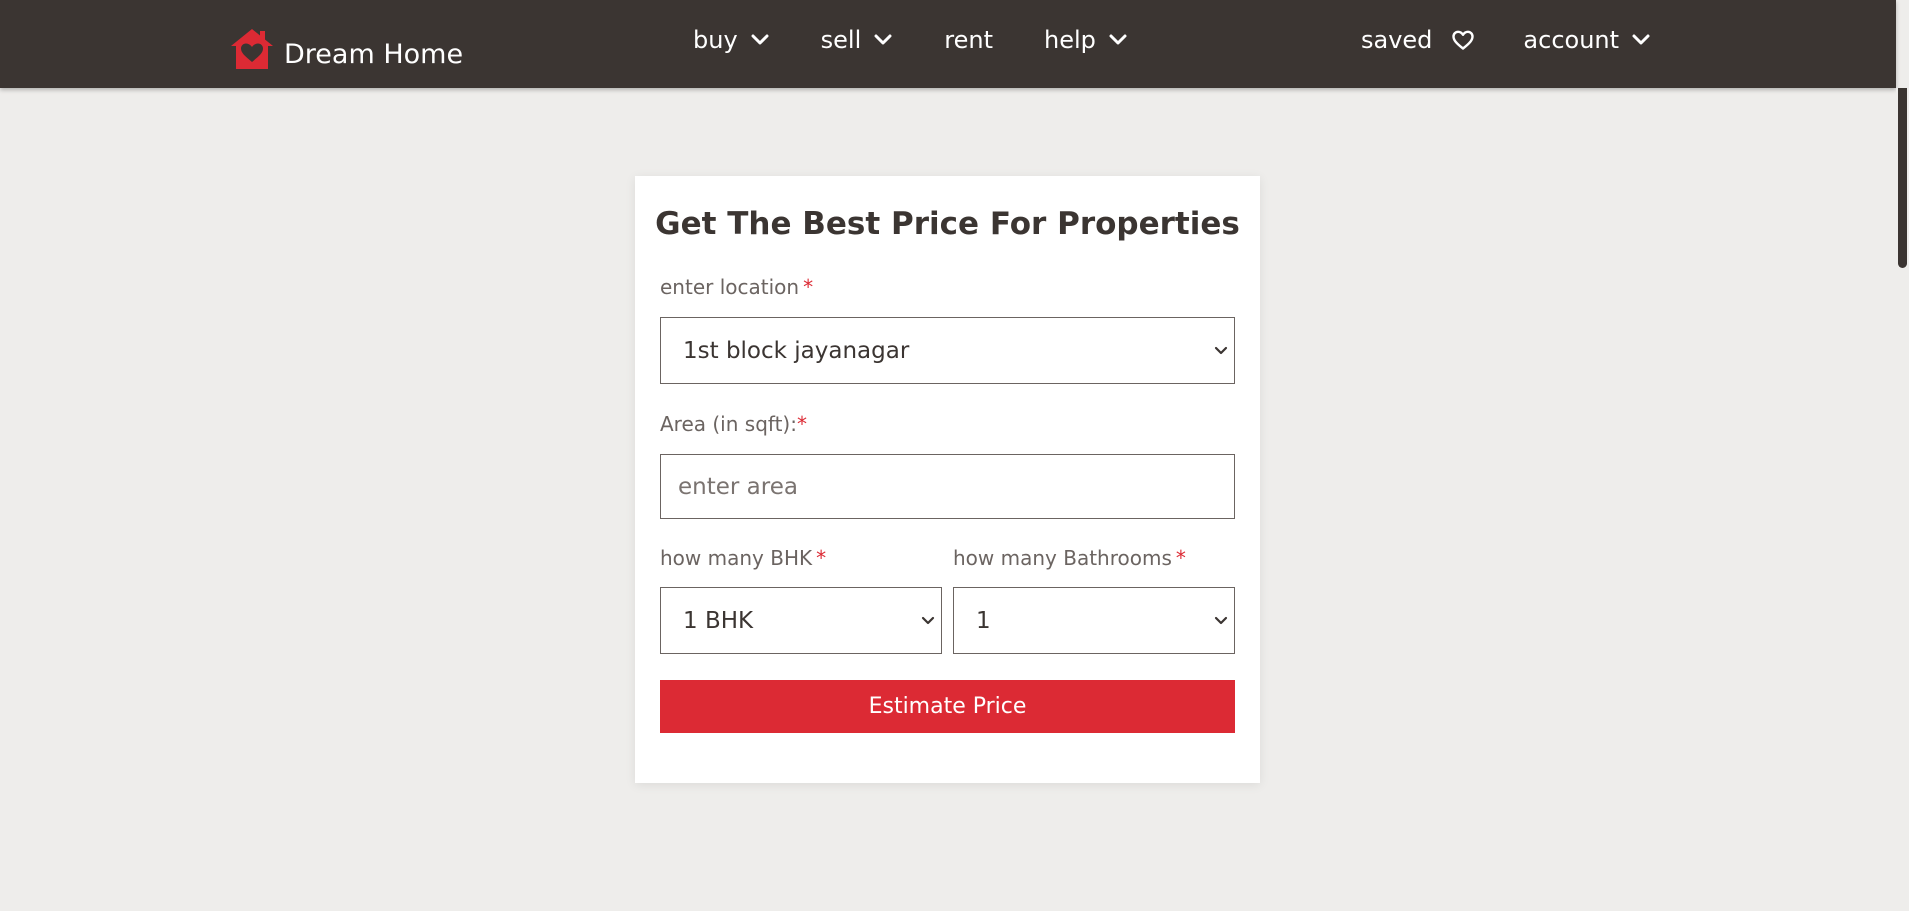 The height and width of the screenshot is (911, 1909). Describe the element at coordinates (1070, 40) in the screenshot. I see `nav-help-label: help` at that location.